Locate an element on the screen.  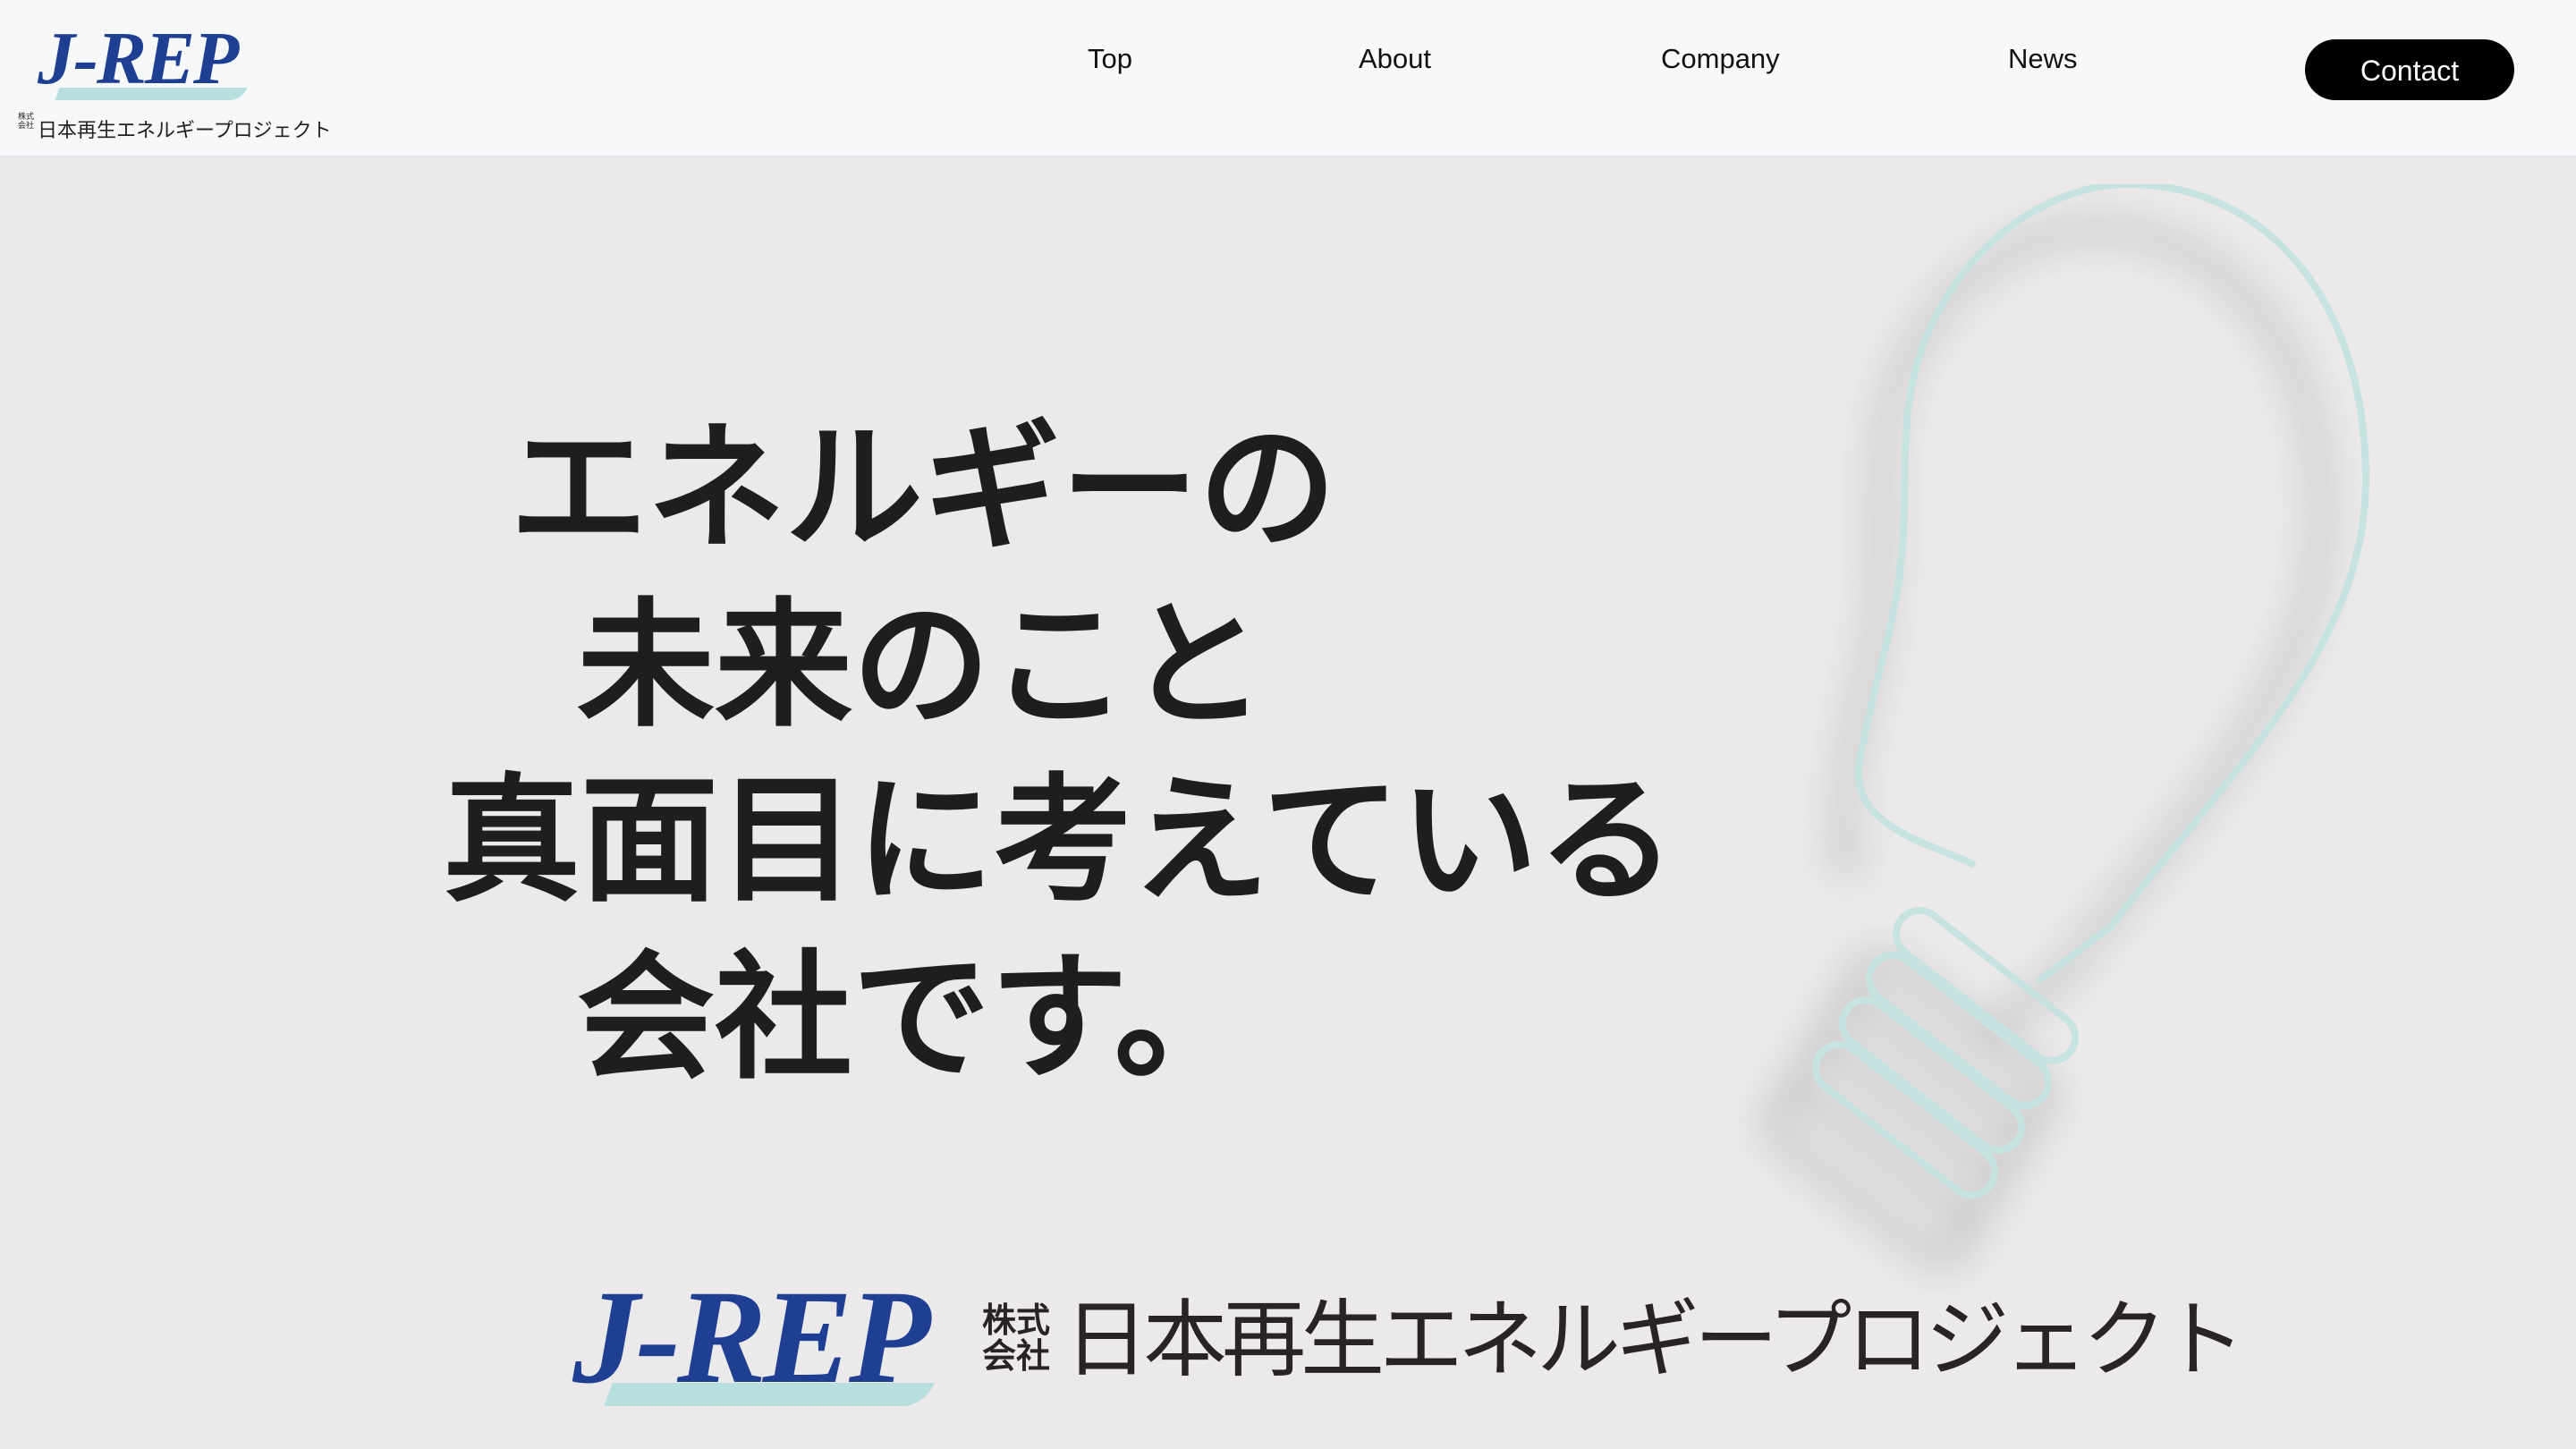
headline-line-3: 真面目に考えている is located at coordinates (1059, 840).